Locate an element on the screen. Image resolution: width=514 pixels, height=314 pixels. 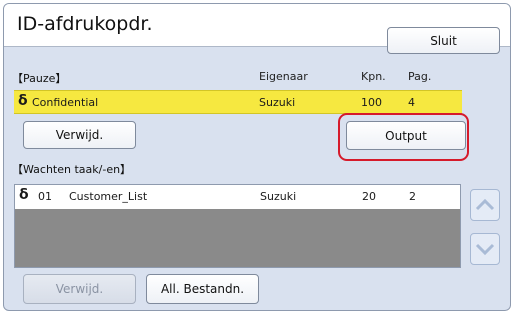
chevron-up-icon is located at coordinates (485, 204).